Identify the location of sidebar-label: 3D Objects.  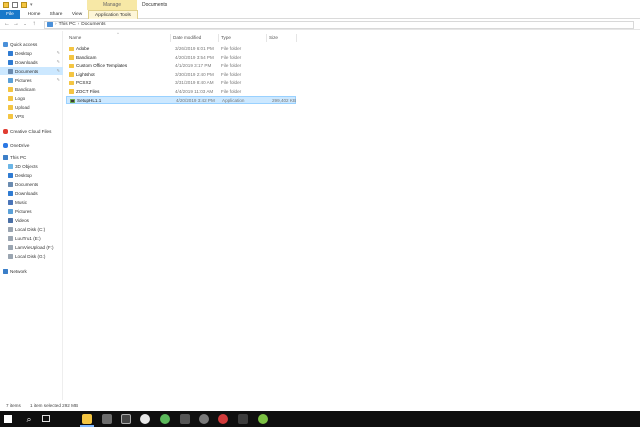
(26, 166).